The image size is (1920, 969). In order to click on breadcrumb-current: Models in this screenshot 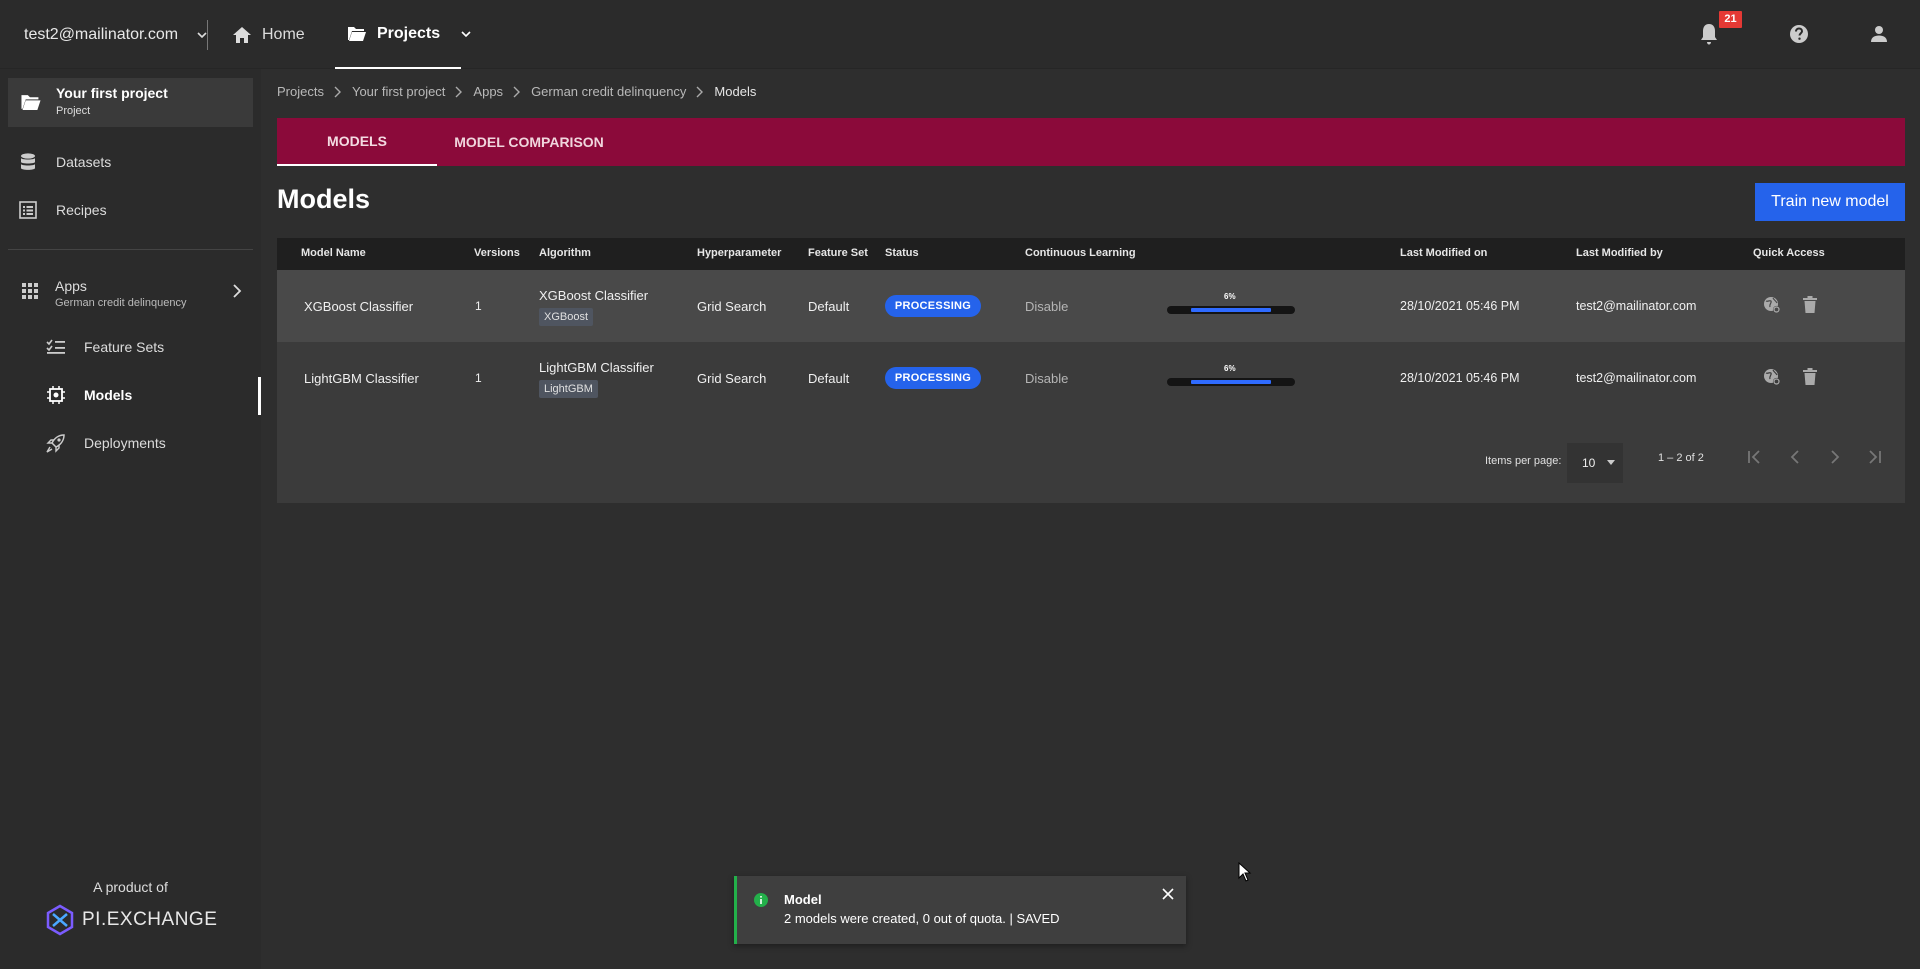, I will do `click(735, 91)`.